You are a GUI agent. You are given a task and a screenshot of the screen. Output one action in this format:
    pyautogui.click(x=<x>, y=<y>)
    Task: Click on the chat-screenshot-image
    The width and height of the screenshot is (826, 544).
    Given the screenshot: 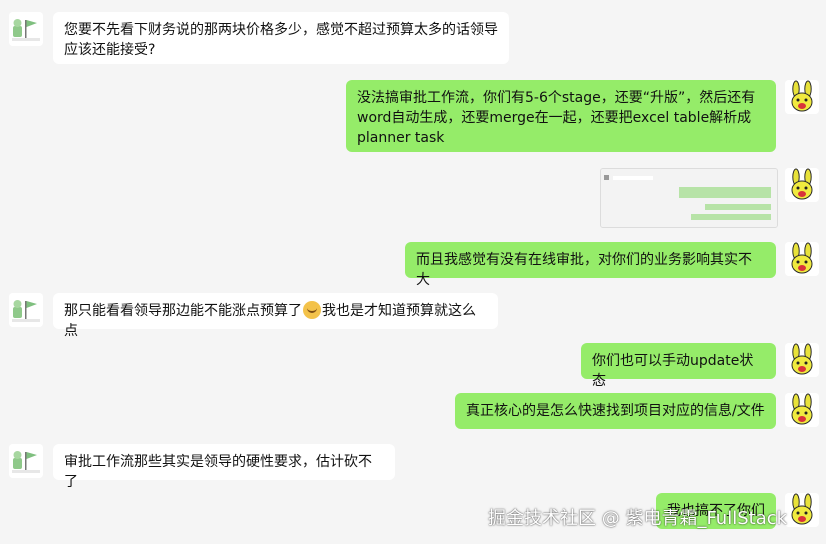 What is the action you would take?
    pyautogui.click(x=689, y=198)
    